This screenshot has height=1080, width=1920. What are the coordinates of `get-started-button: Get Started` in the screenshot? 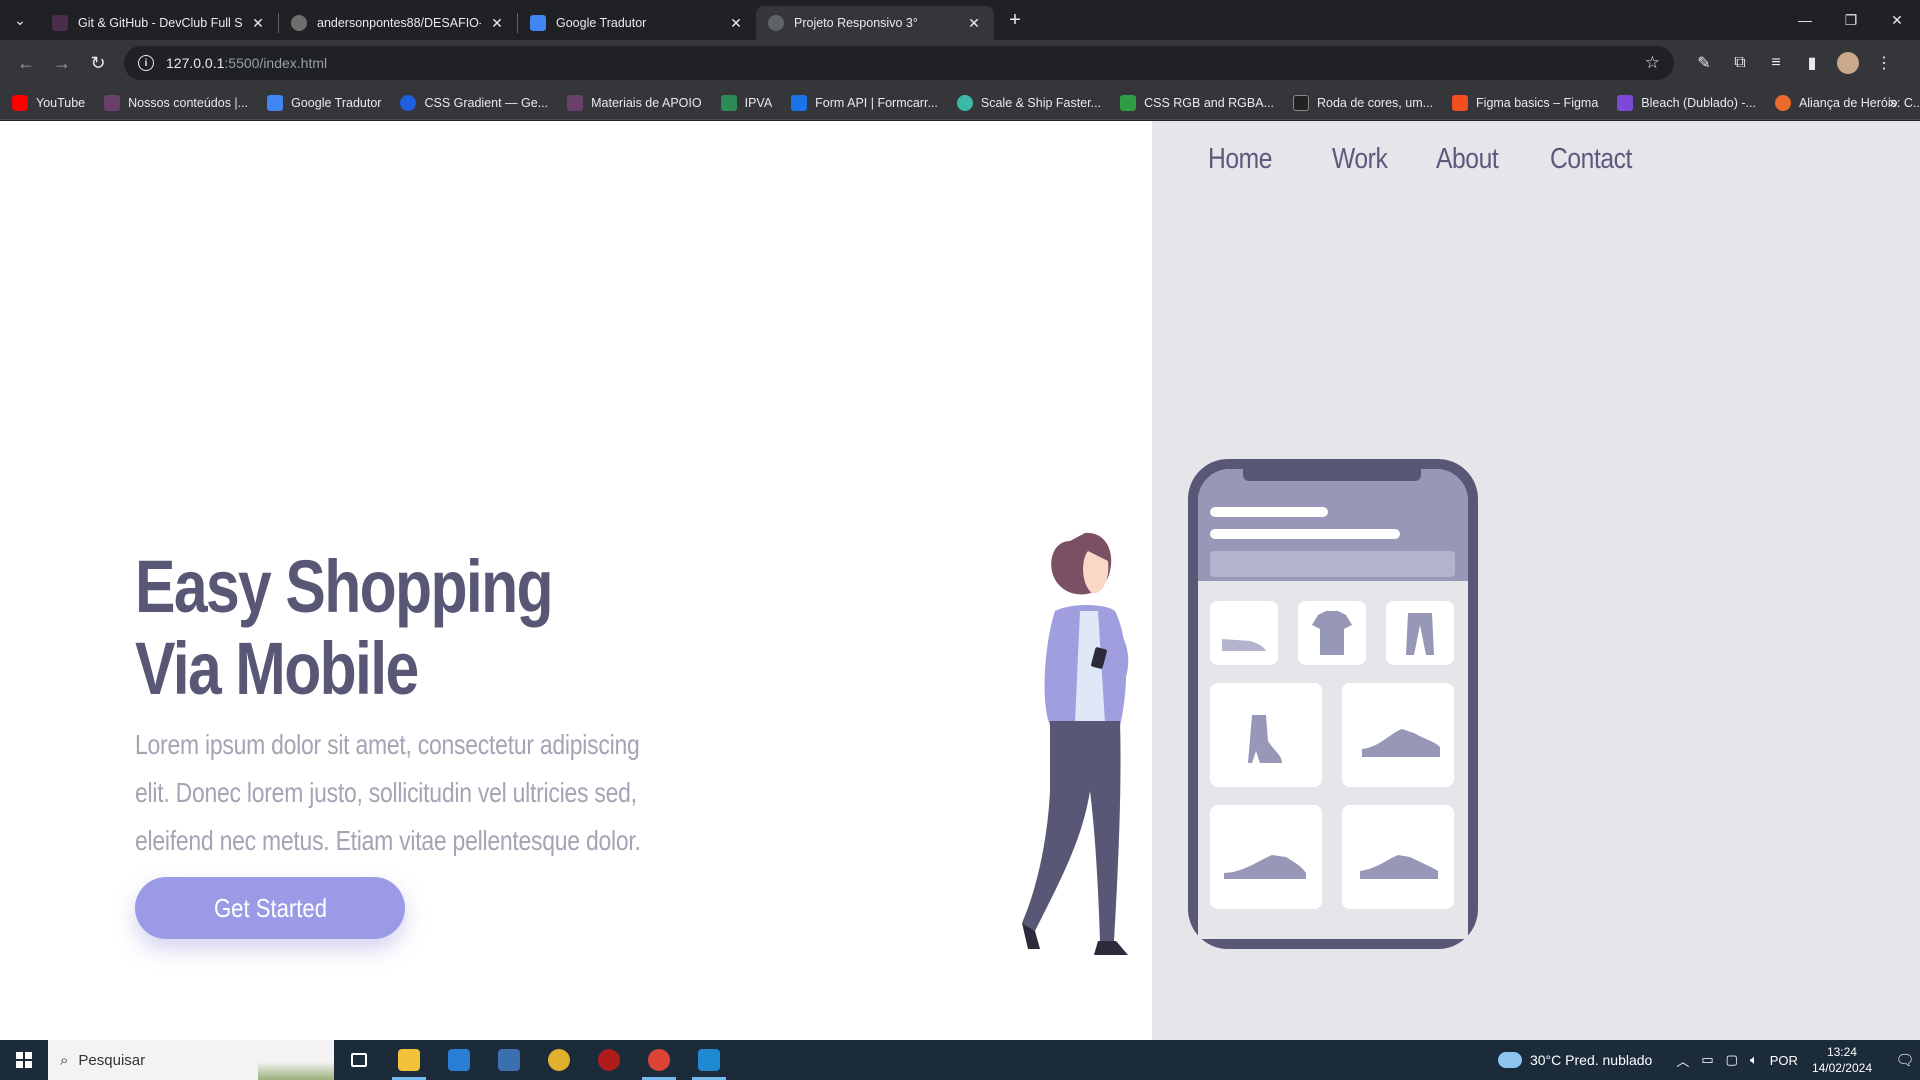 It's located at (270, 908).